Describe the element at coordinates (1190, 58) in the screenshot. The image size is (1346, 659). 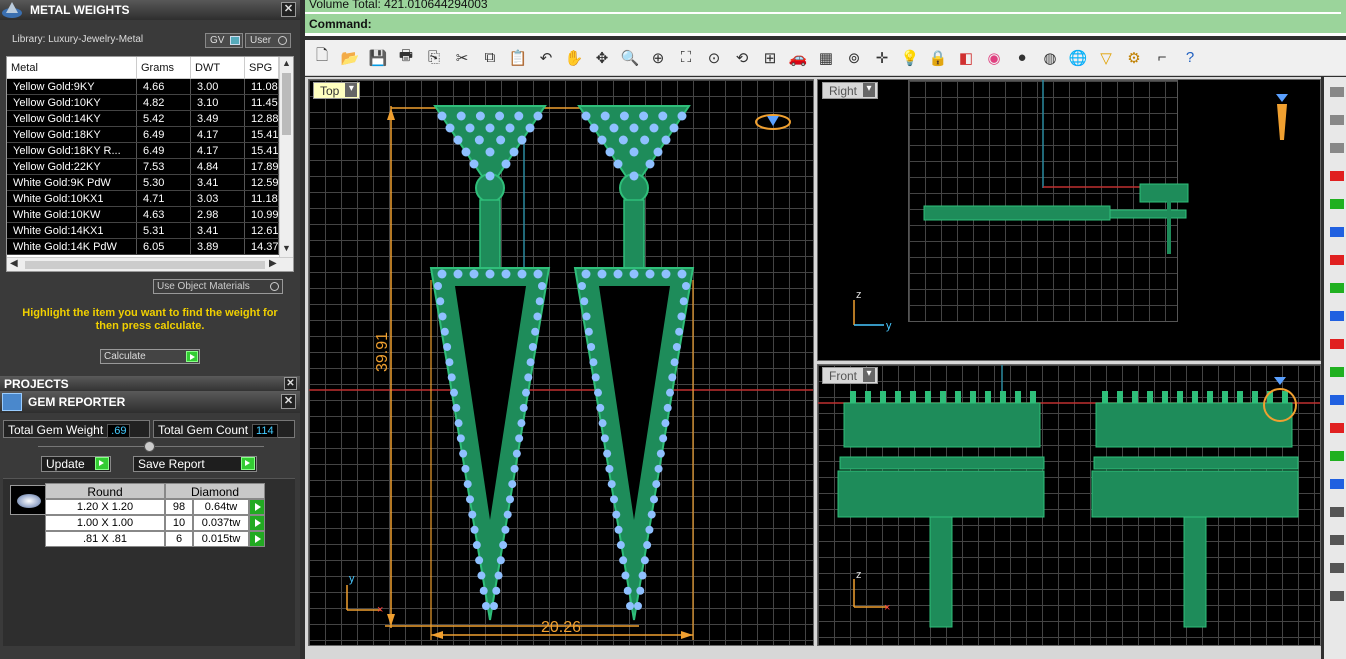
I see `help-icon: ?` at that location.